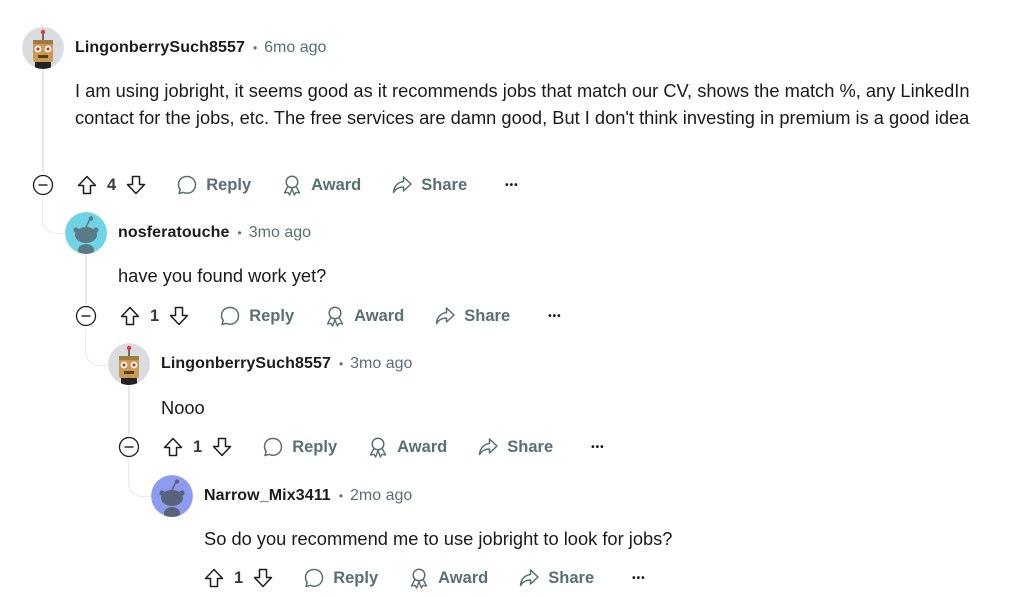 The height and width of the screenshot is (596, 1024). What do you see at coordinates (112, 184) in the screenshot?
I see `vote-count: 4` at bounding box center [112, 184].